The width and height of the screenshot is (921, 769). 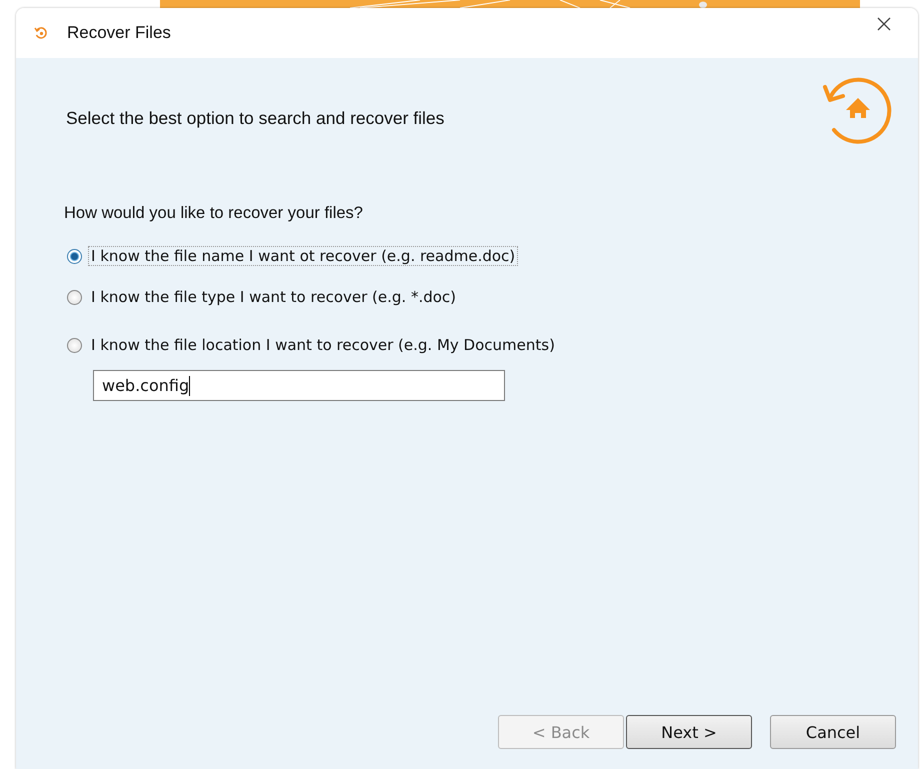 What do you see at coordinates (119, 33) in the screenshot?
I see `window-title: Recover Files` at bounding box center [119, 33].